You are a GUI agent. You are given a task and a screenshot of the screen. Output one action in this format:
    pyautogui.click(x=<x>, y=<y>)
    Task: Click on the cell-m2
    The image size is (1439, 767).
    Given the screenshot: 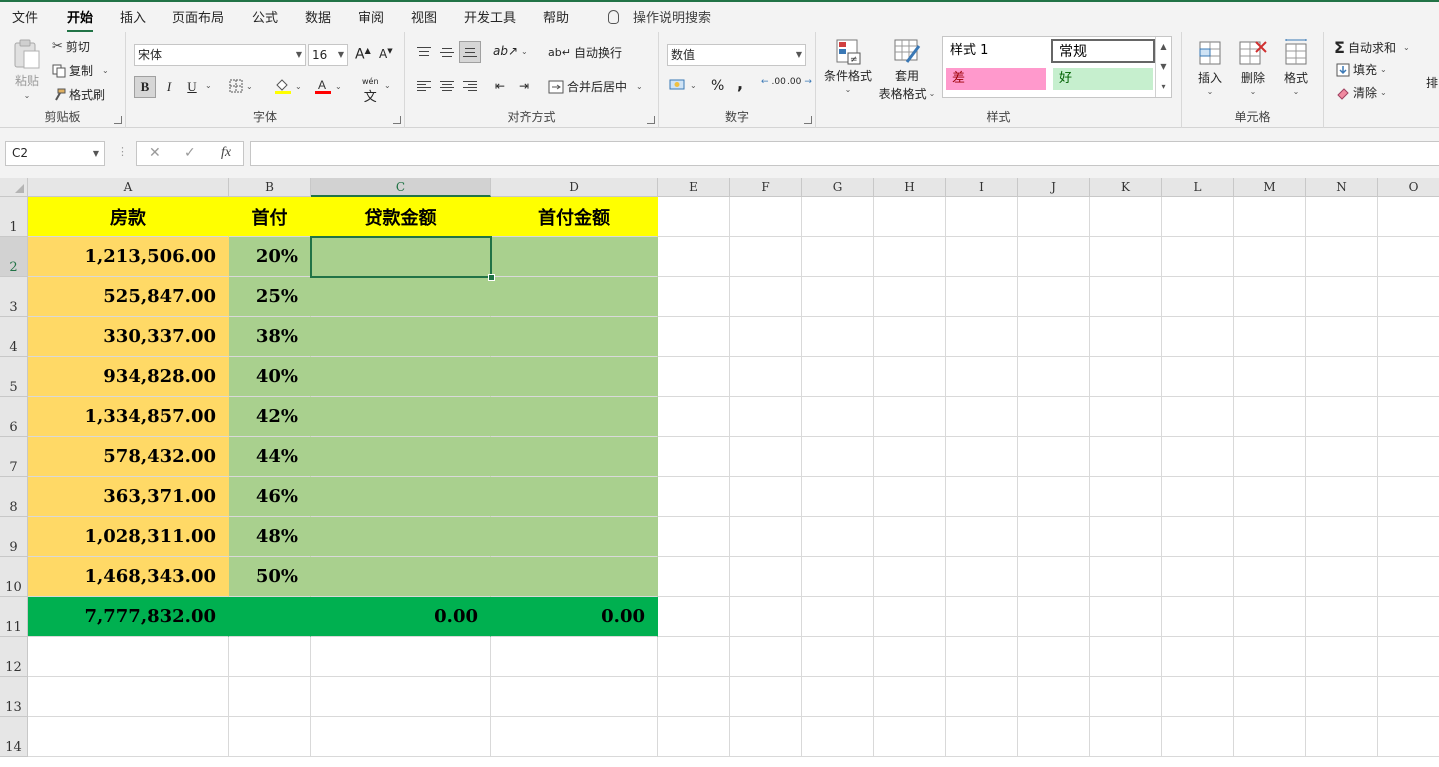 What is the action you would take?
    pyautogui.click(x=1270, y=257)
    